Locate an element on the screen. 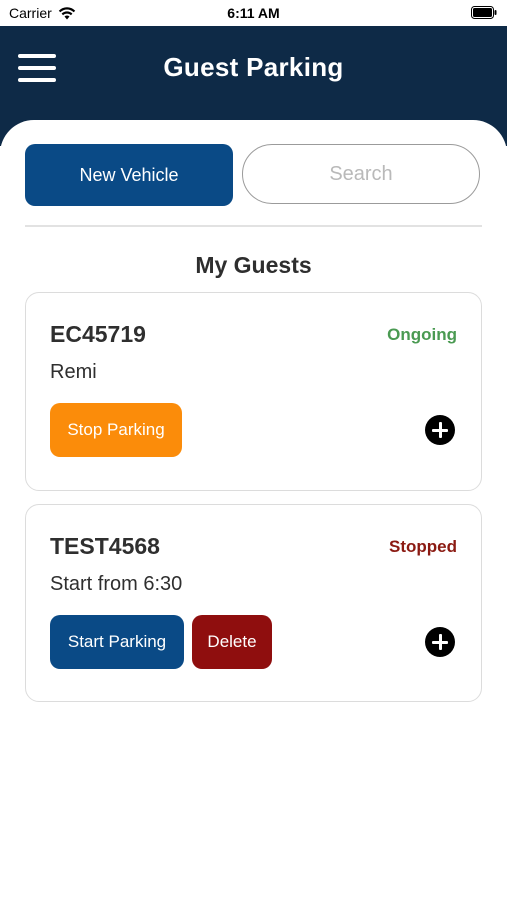  status-badge: Ongoing is located at coordinates (422, 334).